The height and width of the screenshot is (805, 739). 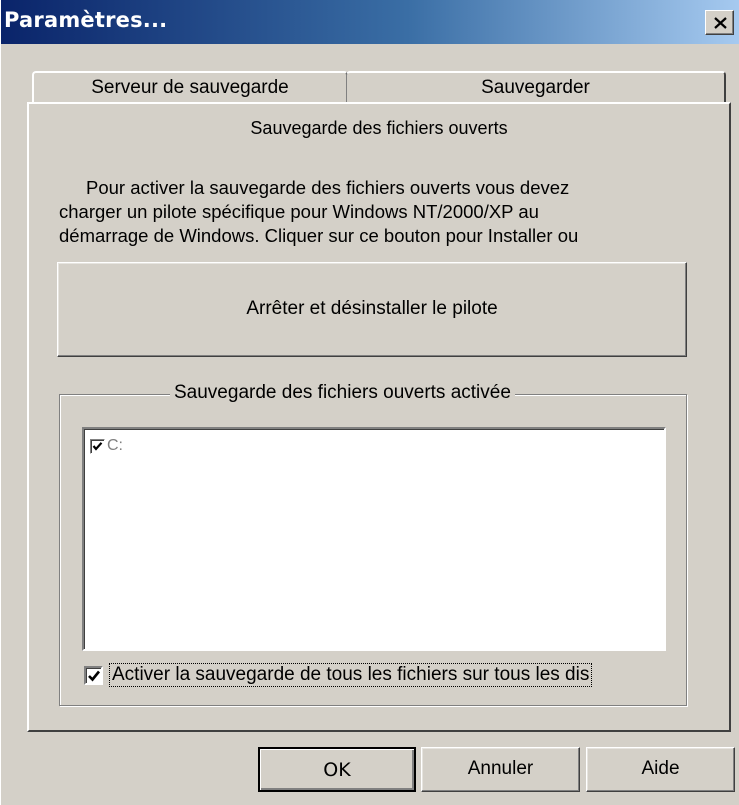 I want to click on drive-item-c: C:, so click(x=106, y=446).